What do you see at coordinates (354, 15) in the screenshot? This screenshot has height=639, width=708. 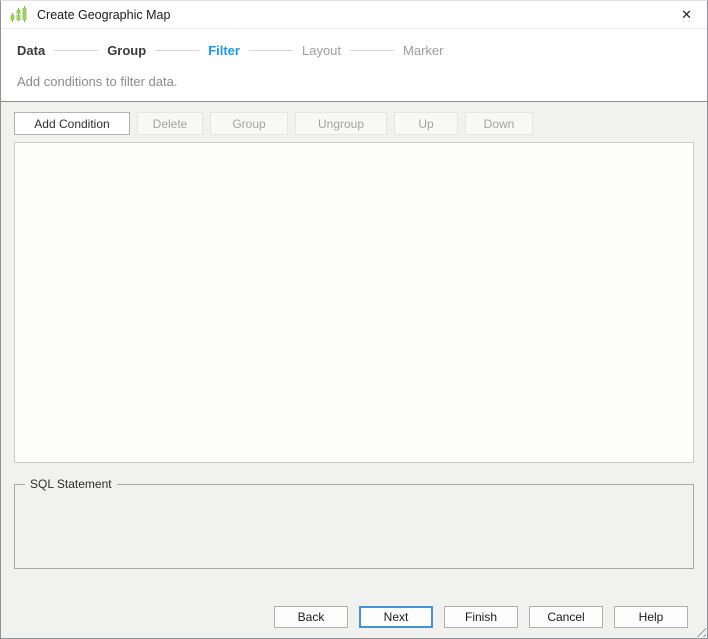 I see `titlebar: Create Geographic Map ✕` at bounding box center [354, 15].